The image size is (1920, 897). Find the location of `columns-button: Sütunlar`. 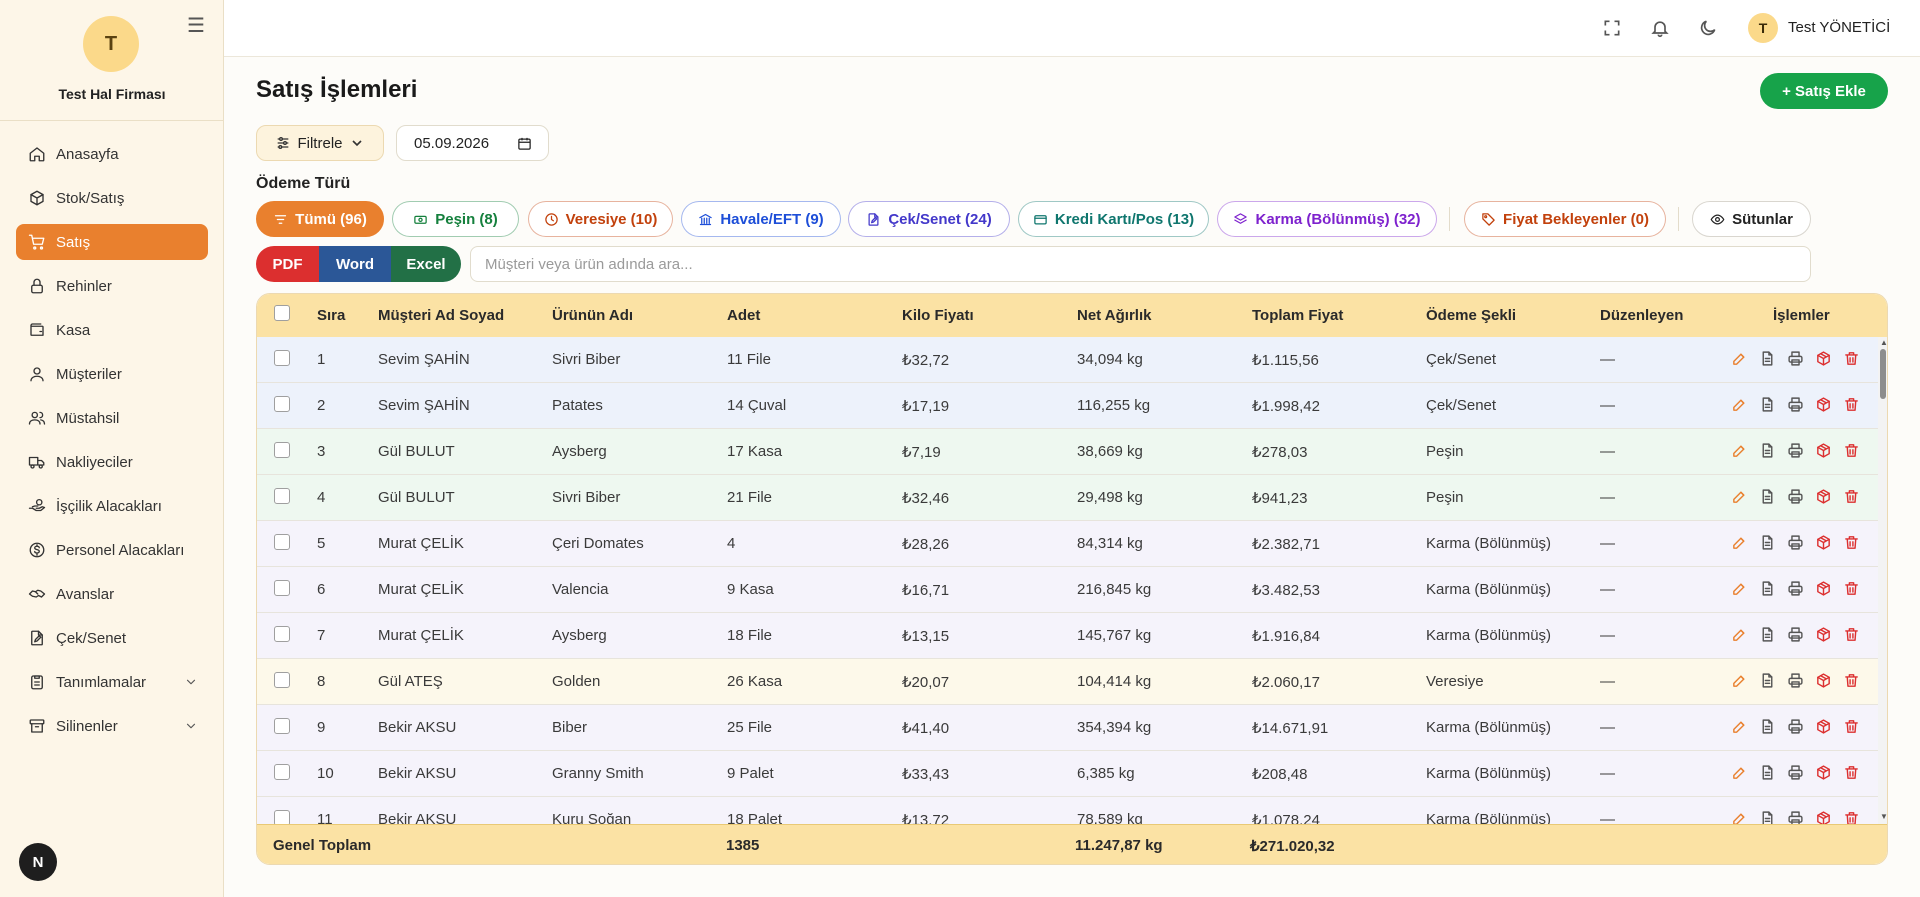

columns-button: Sütunlar is located at coordinates (1751, 219).